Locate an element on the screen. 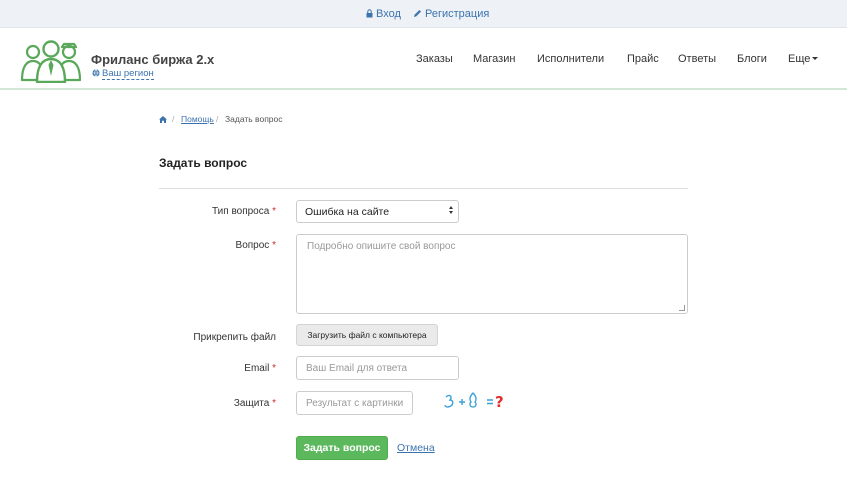  brand-name: Фриланс биржа 2.x is located at coordinates (152, 59).